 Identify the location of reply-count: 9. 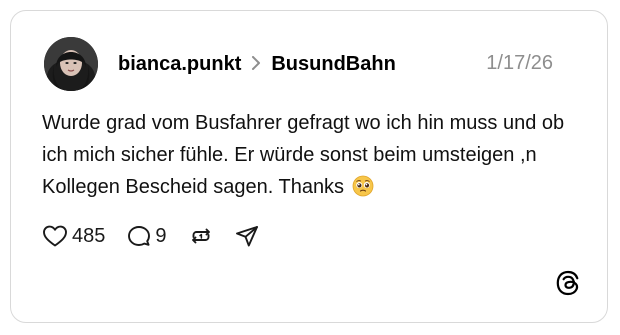
(161, 235).